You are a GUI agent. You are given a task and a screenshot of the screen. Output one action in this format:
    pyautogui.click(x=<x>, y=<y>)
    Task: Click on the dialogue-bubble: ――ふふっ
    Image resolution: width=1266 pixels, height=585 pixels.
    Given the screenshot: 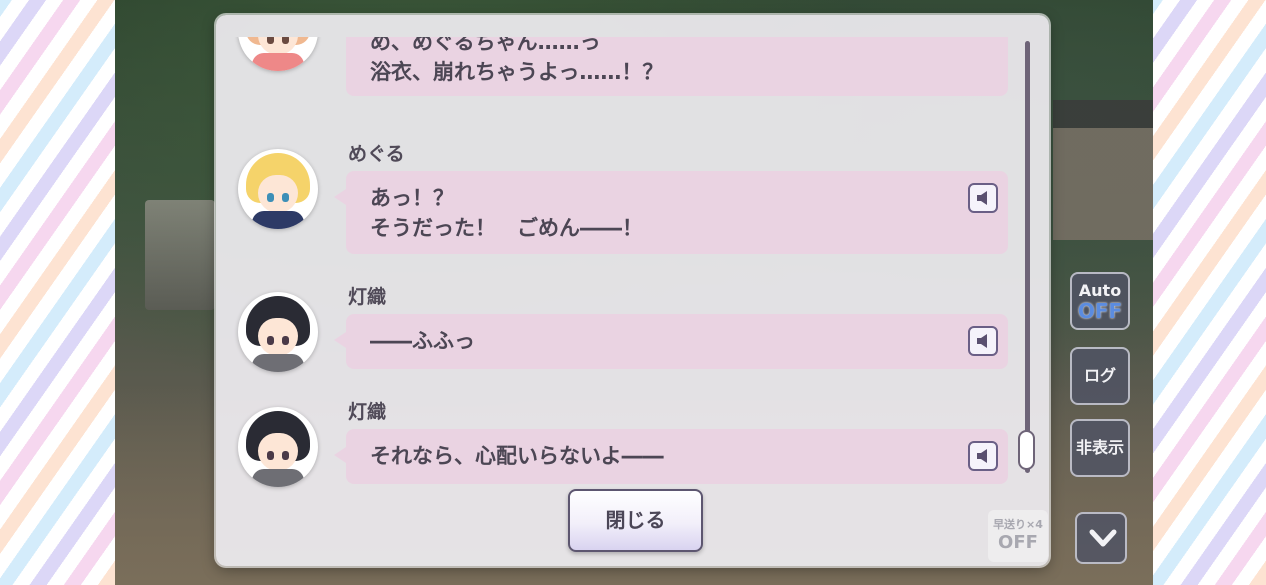 What is the action you would take?
    pyautogui.click(x=671, y=341)
    